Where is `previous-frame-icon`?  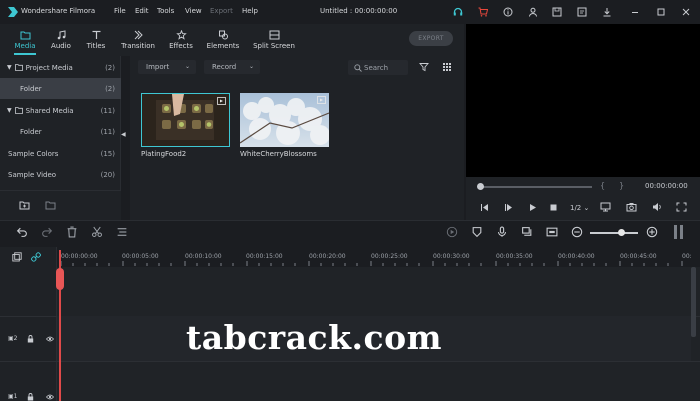 previous-frame-icon is located at coordinates (484, 207).